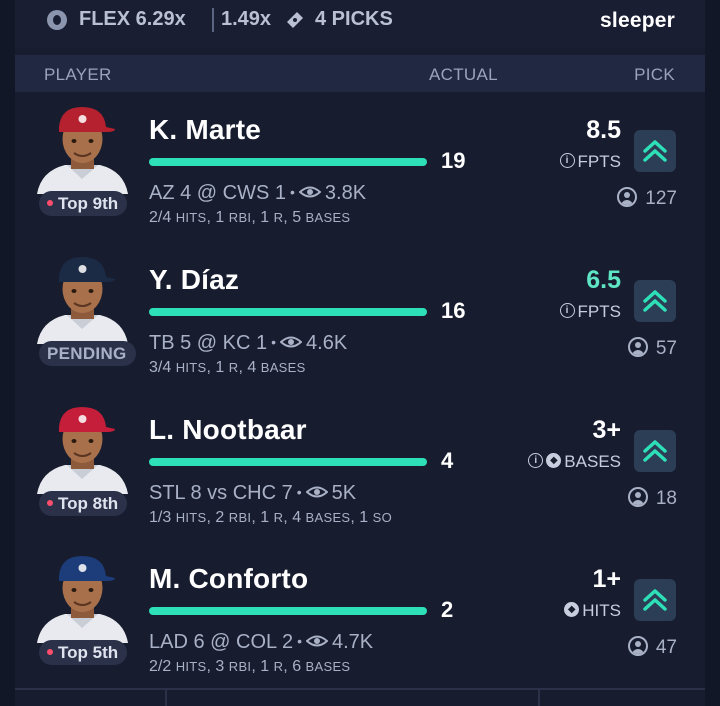 Image resolution: width=720 pixels, height=706 pixels. What do you see at coordinates (606, 579) in the screenshot?
I see `pick-line-value: 1+` at bounding box center [606, 579].